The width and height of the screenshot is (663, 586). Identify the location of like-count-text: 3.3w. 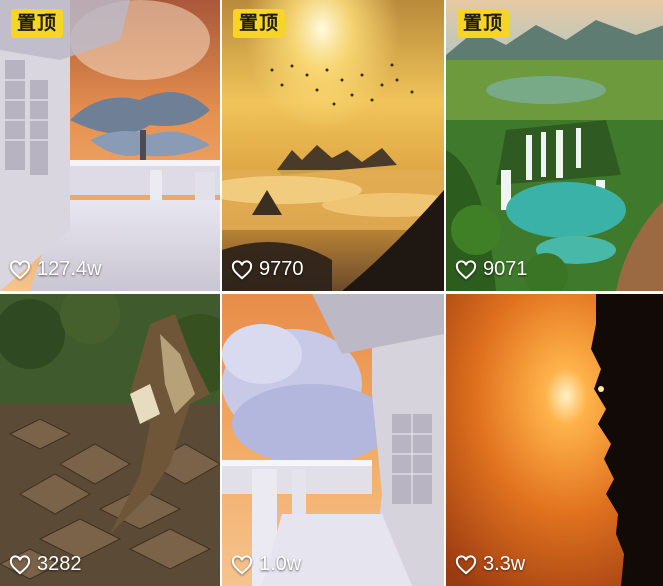
(504, 564).